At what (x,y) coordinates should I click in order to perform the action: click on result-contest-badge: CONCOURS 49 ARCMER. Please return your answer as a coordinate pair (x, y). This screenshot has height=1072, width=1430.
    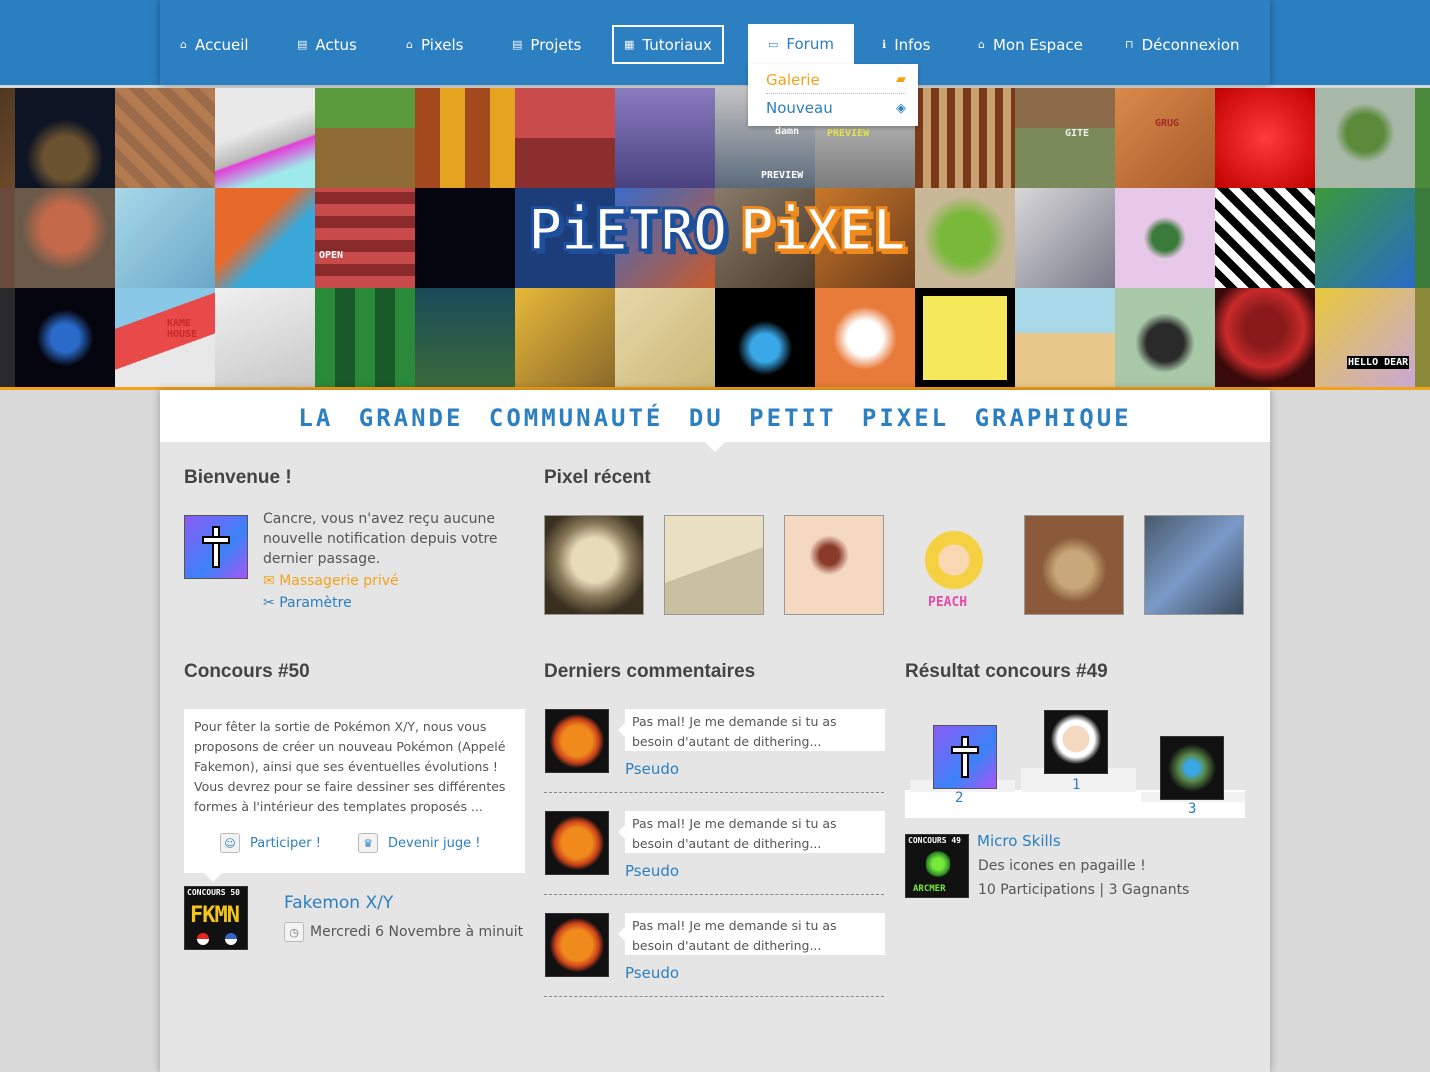
    Looking at the image, I should click on (937, 866).